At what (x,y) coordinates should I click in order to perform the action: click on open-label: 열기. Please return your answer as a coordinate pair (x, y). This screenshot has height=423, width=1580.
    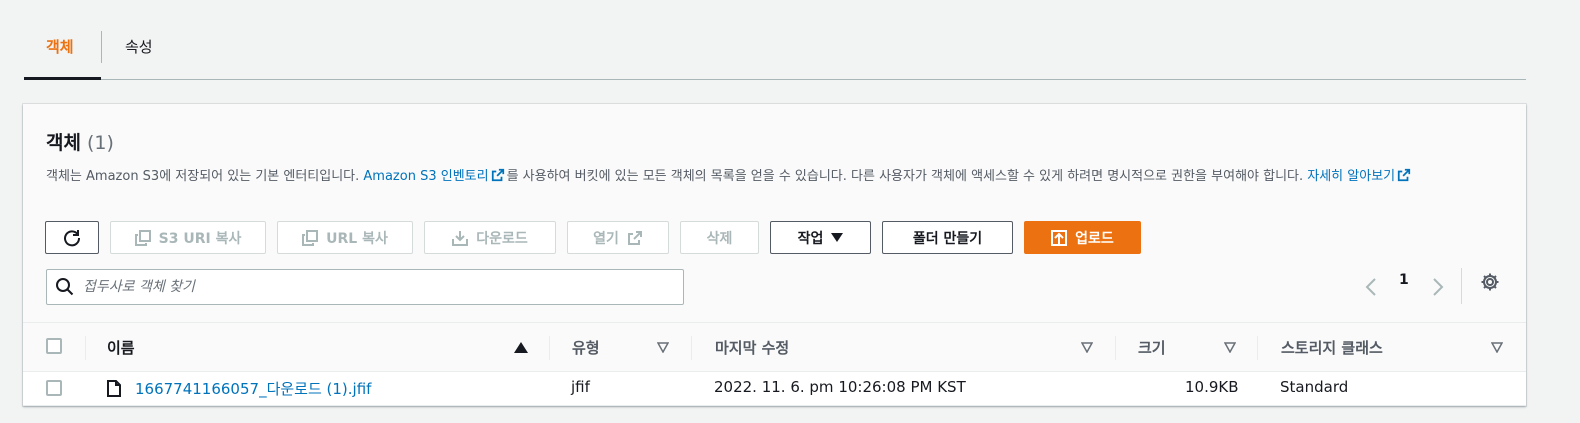
    Looking at the image, I should click on (606, 238).